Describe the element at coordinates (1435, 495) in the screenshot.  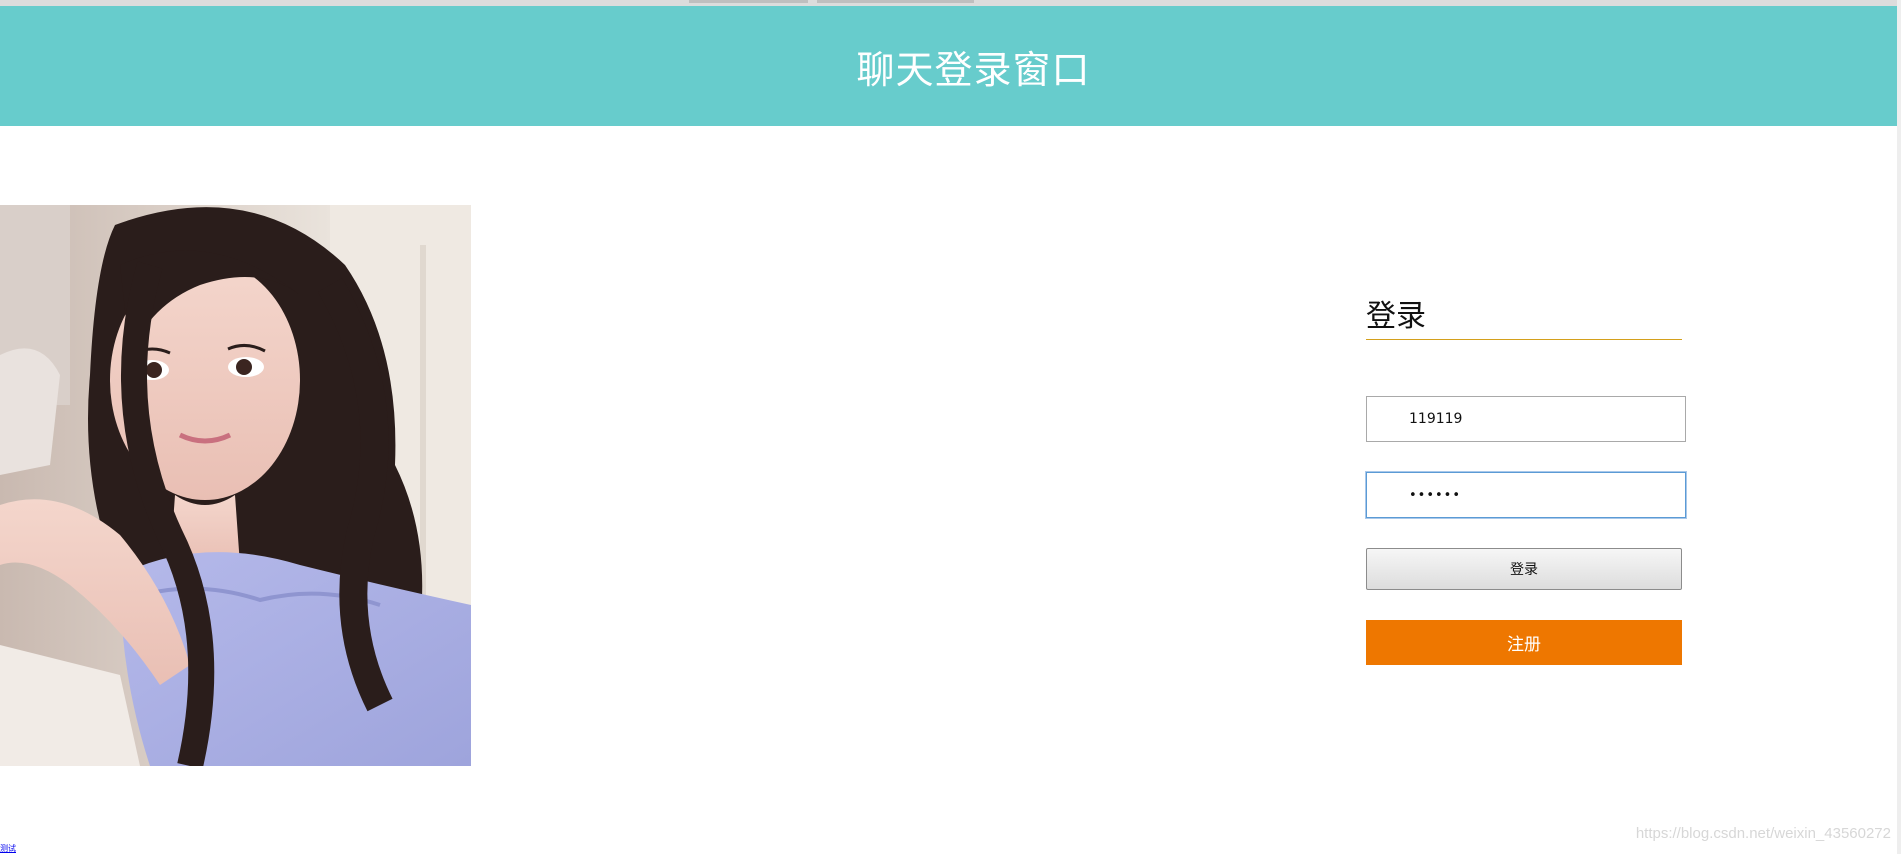
I see `password-value: ••••••` at that location.